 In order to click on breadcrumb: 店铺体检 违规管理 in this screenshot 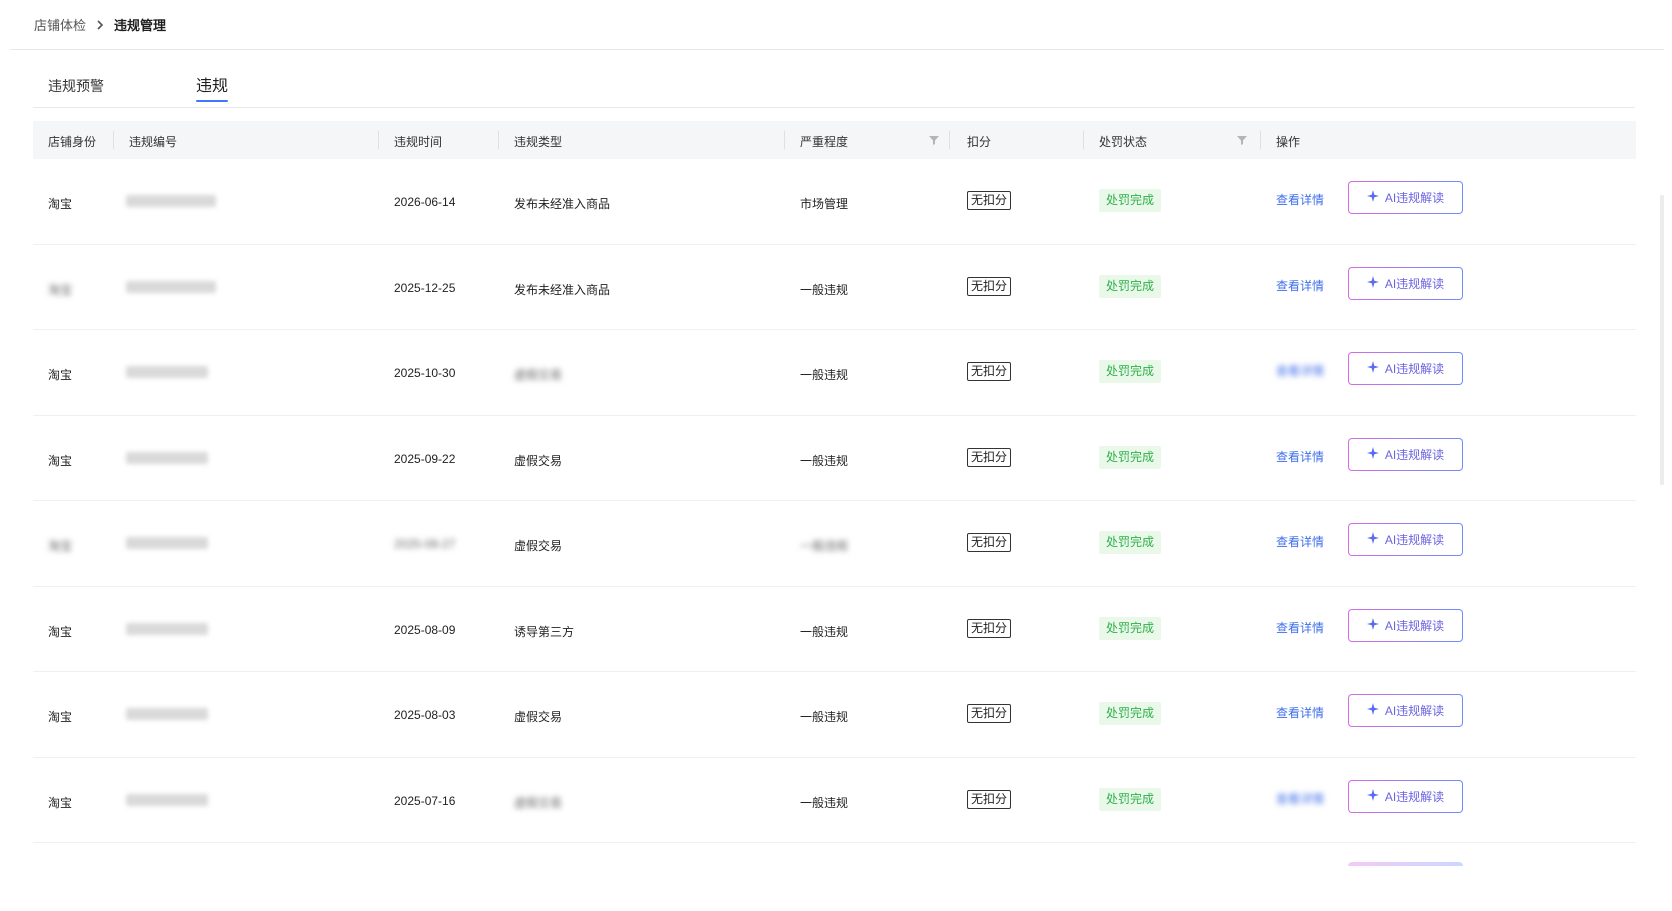, I will do `click(100, 24)`.